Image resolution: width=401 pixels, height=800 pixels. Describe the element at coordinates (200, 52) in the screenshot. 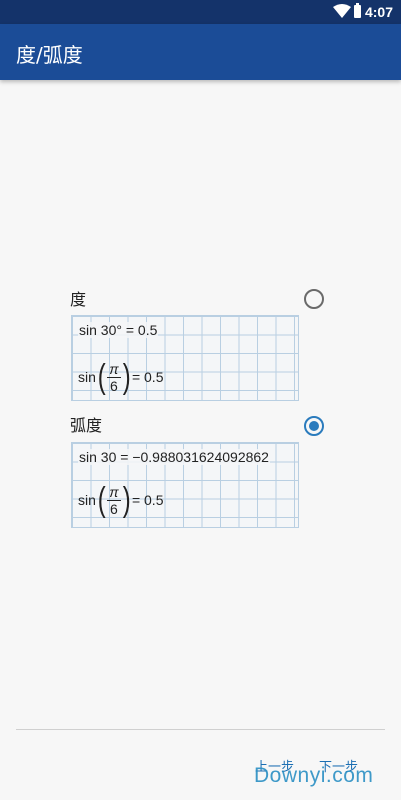

I see `app-bar: 度/弧度` at that location.